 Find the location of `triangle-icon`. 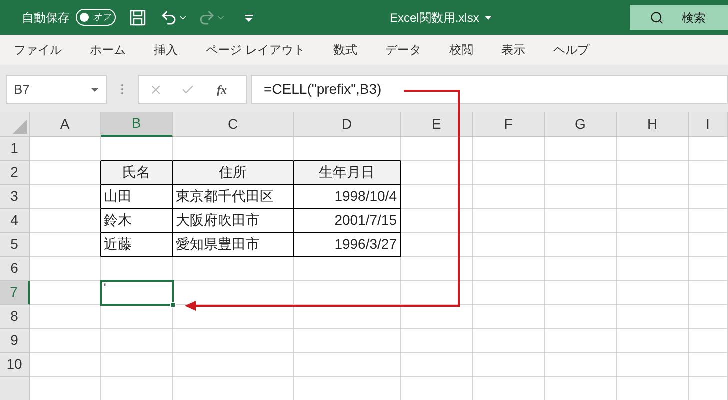

triangle-icon is located at coordinates (20, 127).